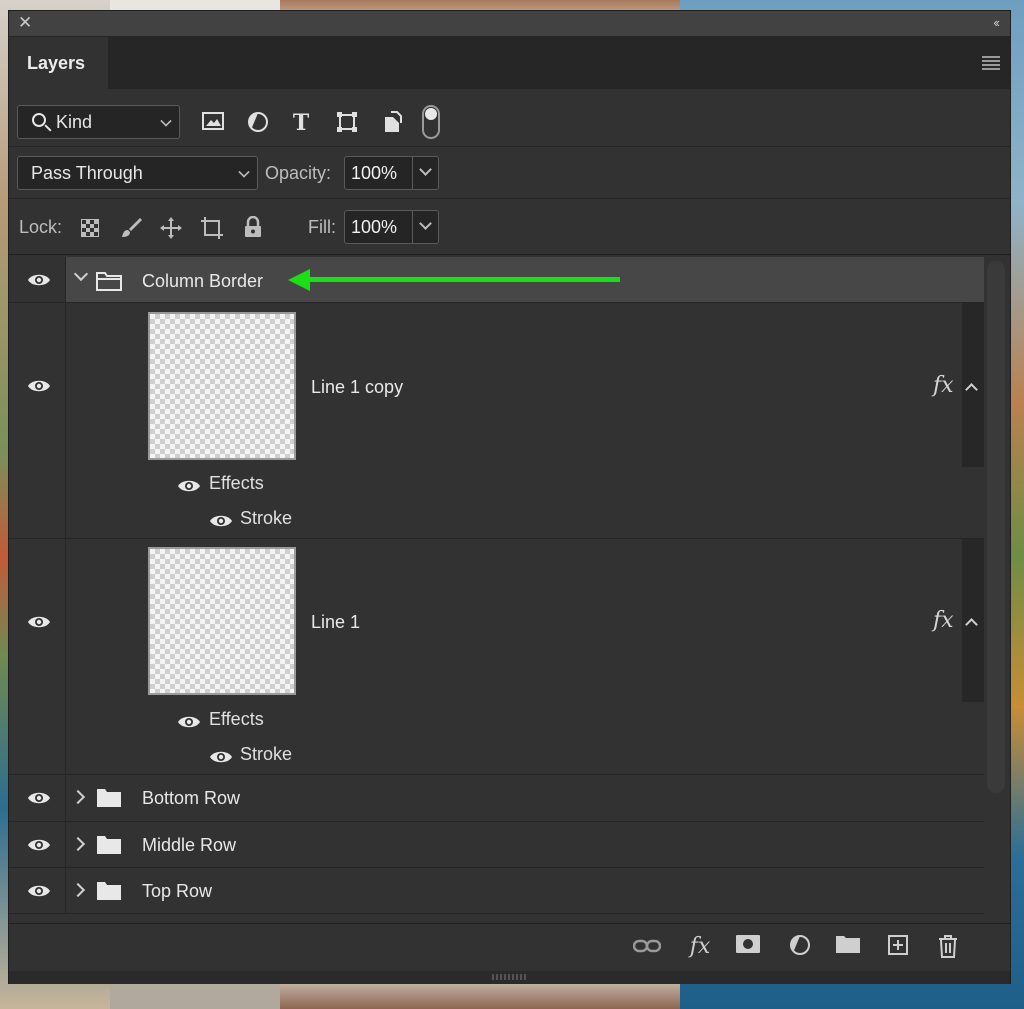 The width and height of the screenshot is (1024, 1009). What do you see at coordinates (898, 947) in the screenshot?
I see `new-layer-icon` at bounding box center [898, 947].